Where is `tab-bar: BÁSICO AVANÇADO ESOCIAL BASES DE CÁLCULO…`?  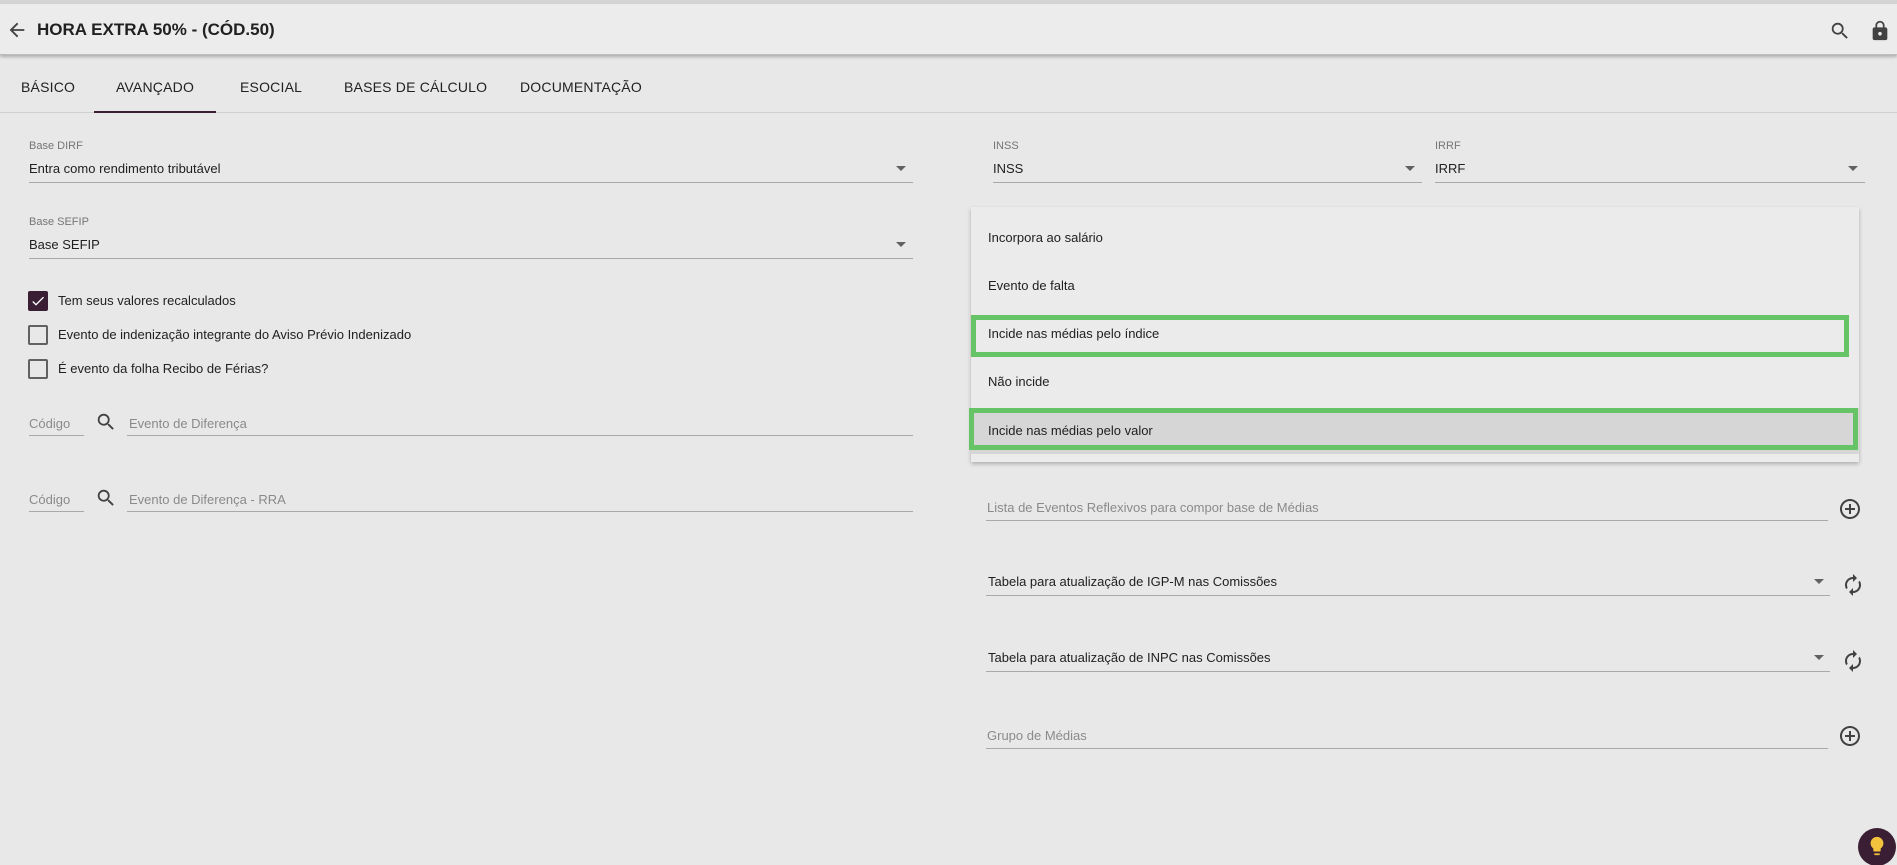 tab-bar: BÁSICO AVANÇADO ESOCIAL BASES DE CÁLCULO… is located at coordinates (948, 87).